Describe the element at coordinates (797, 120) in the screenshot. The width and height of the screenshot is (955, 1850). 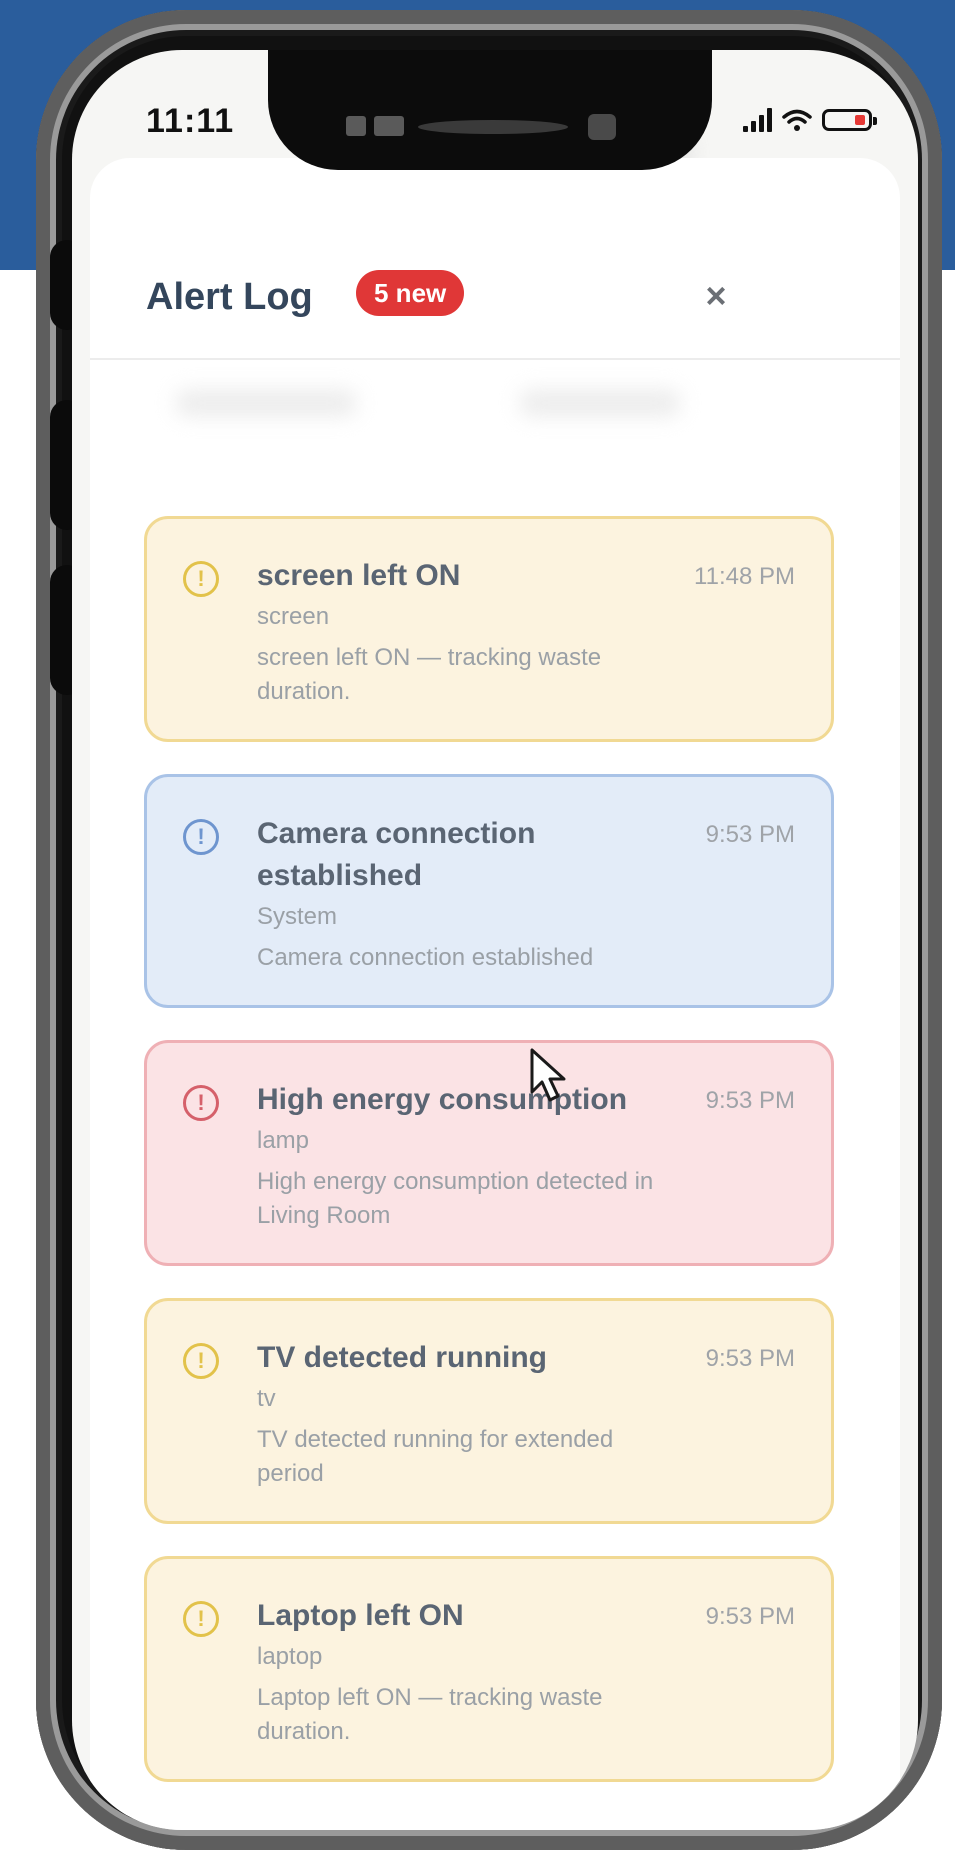
I see `wifi-icon` at that location.